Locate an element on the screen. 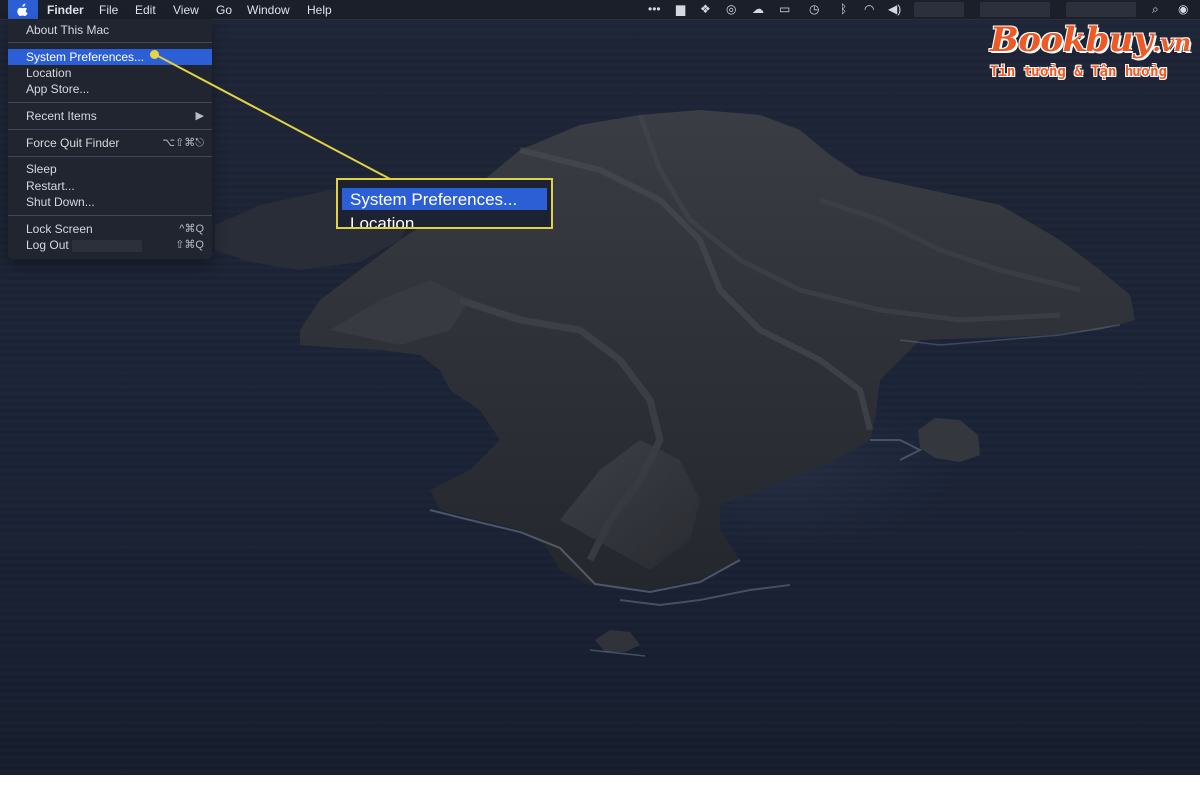  watermark-tagline: Tin tưởng & Tận hưởng is located at coordinates (1079, 72).